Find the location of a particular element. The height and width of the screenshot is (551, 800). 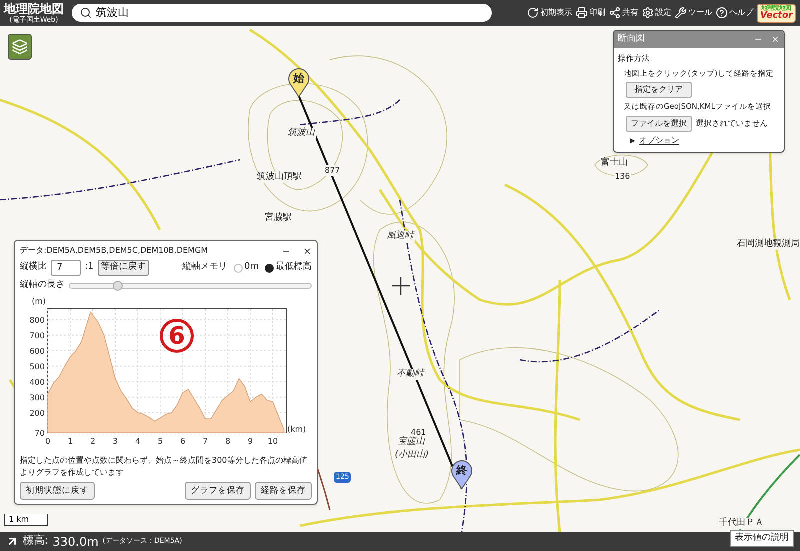

app-title: 地理院地図 is located at coordinates (34, 9).